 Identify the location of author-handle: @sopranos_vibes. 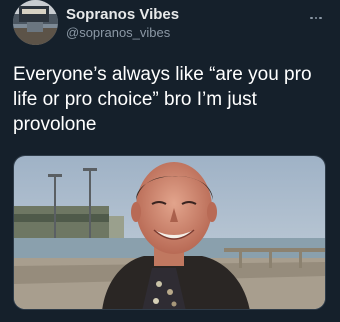
(118, 32).